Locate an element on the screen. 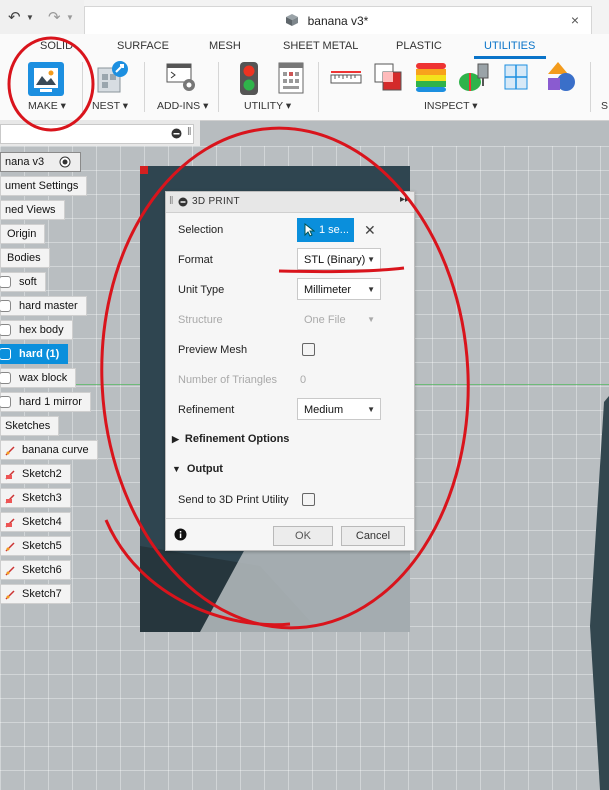  resize-grip: ‖ is located at coordinates (189, 132).